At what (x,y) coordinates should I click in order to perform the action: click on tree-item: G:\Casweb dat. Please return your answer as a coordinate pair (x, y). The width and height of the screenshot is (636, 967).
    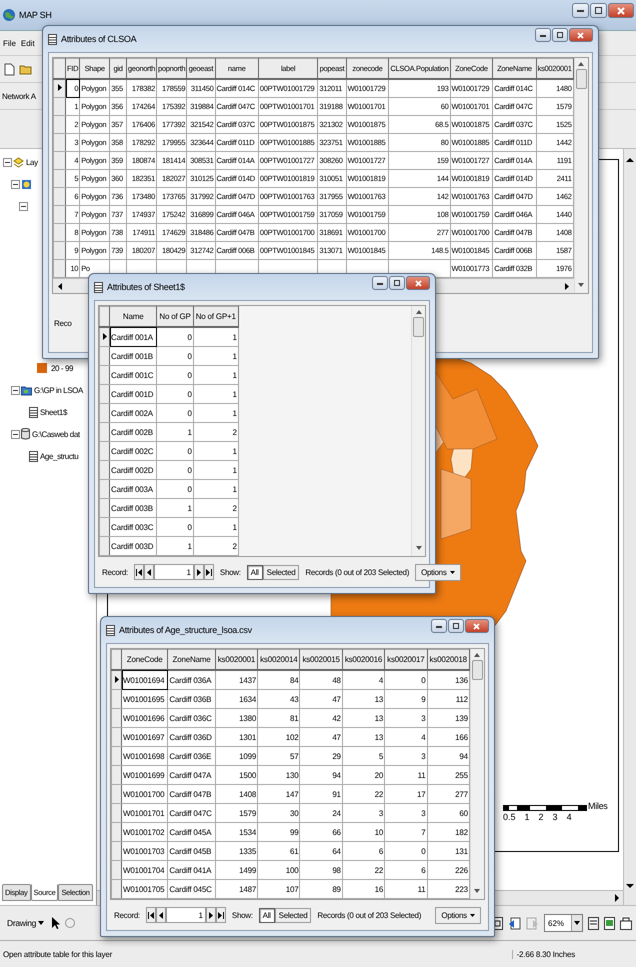
    Looking at the image, I should click on (56, 434).